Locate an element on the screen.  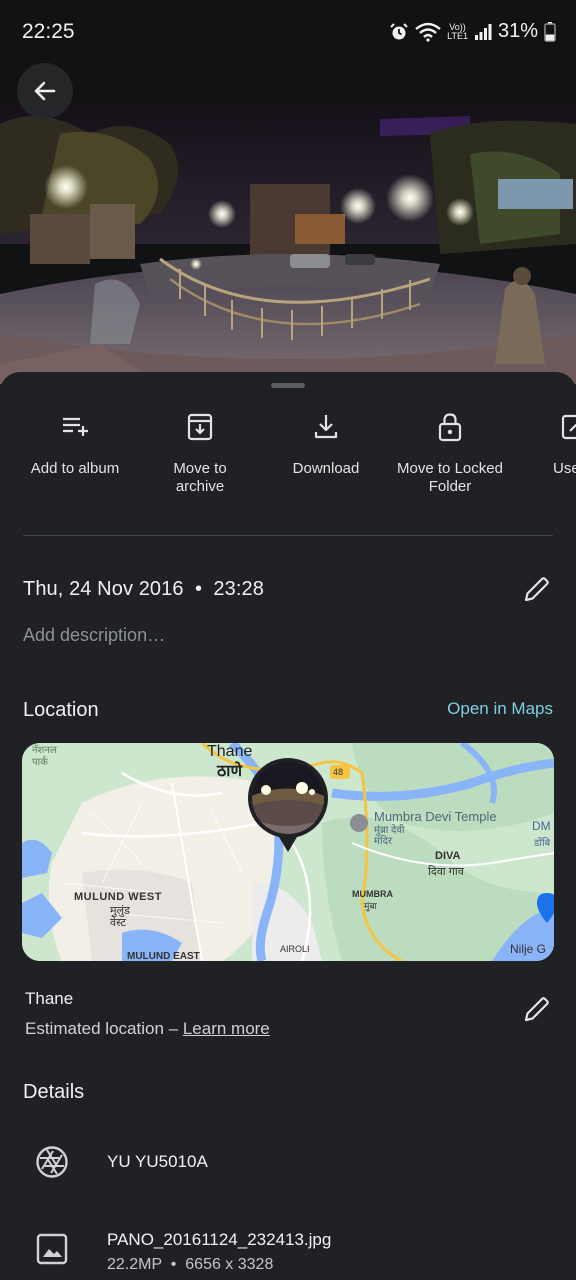
map-label-park: नॅशनल पार्क is located at coordinates (44, 756).